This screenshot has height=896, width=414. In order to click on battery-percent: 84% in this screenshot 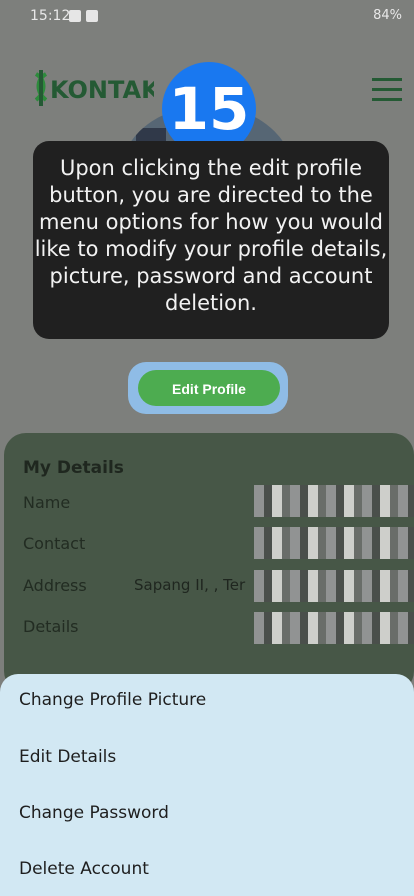, I will do `click(387, 15)`.